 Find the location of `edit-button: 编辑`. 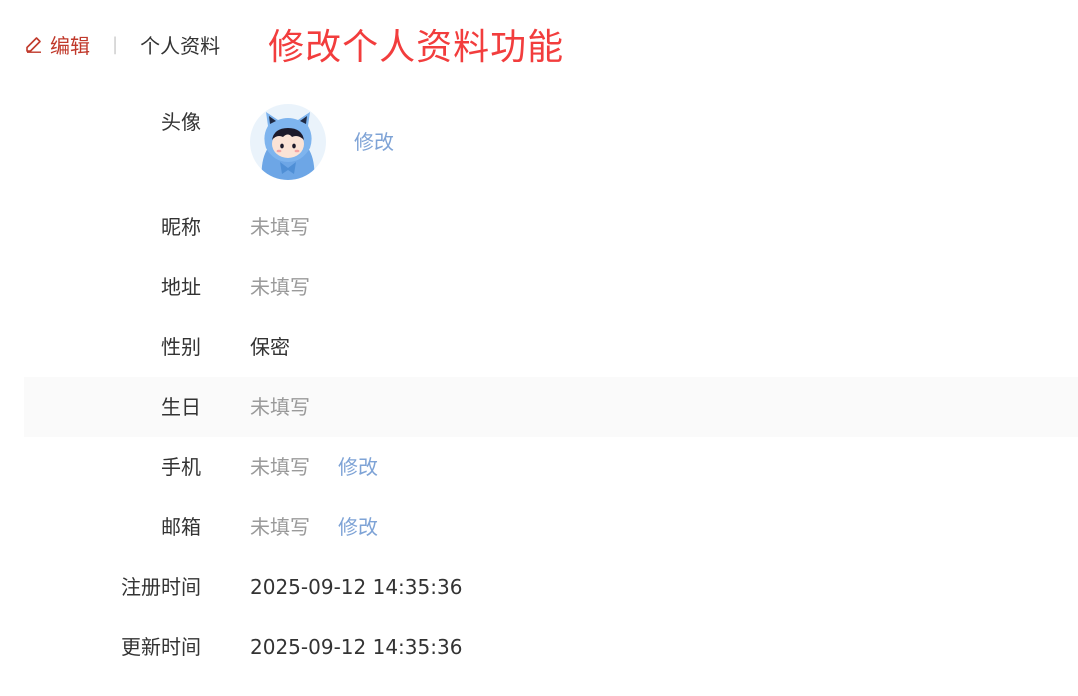

edit-button: 编辑 is located at coordinates (57, 44).